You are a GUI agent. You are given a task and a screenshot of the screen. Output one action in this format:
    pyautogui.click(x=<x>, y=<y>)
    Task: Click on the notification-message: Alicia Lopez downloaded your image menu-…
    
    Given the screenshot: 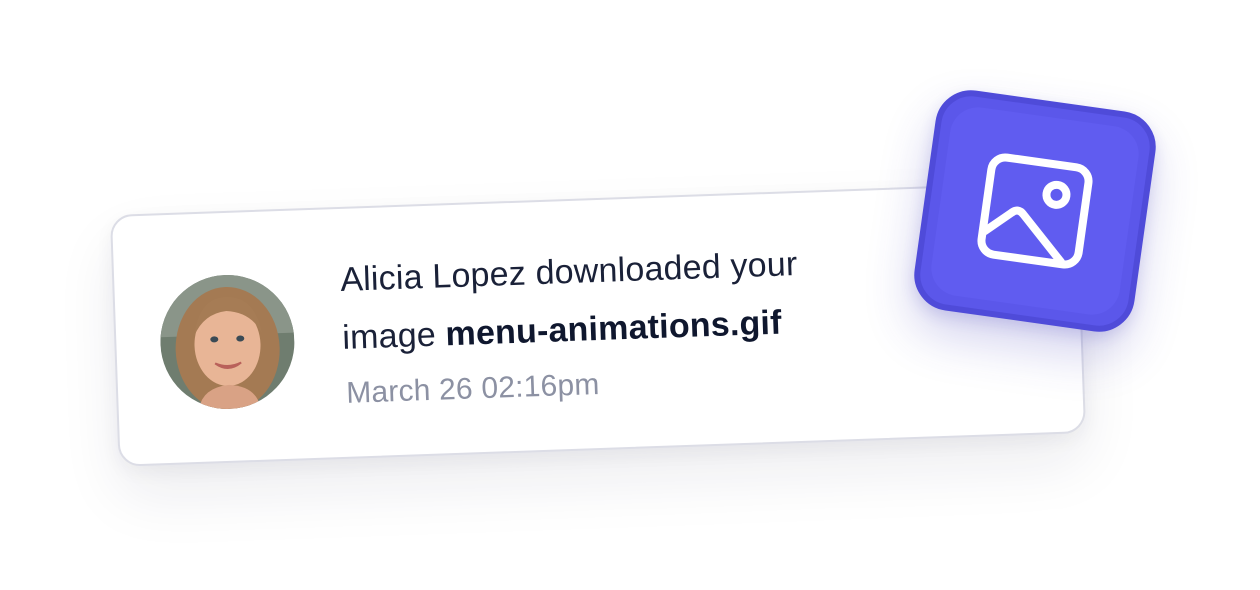 What is the action you would take?
    pyautogui.click(x=621, y=298)
    